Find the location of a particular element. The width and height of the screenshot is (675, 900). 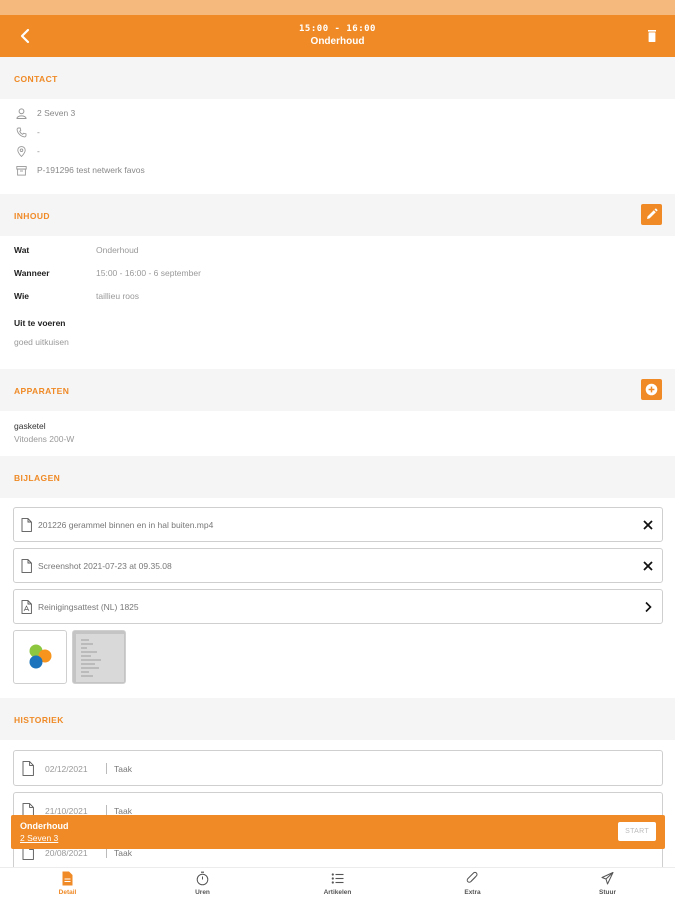

tab-label: Extra is located at coordinates (472, 892).